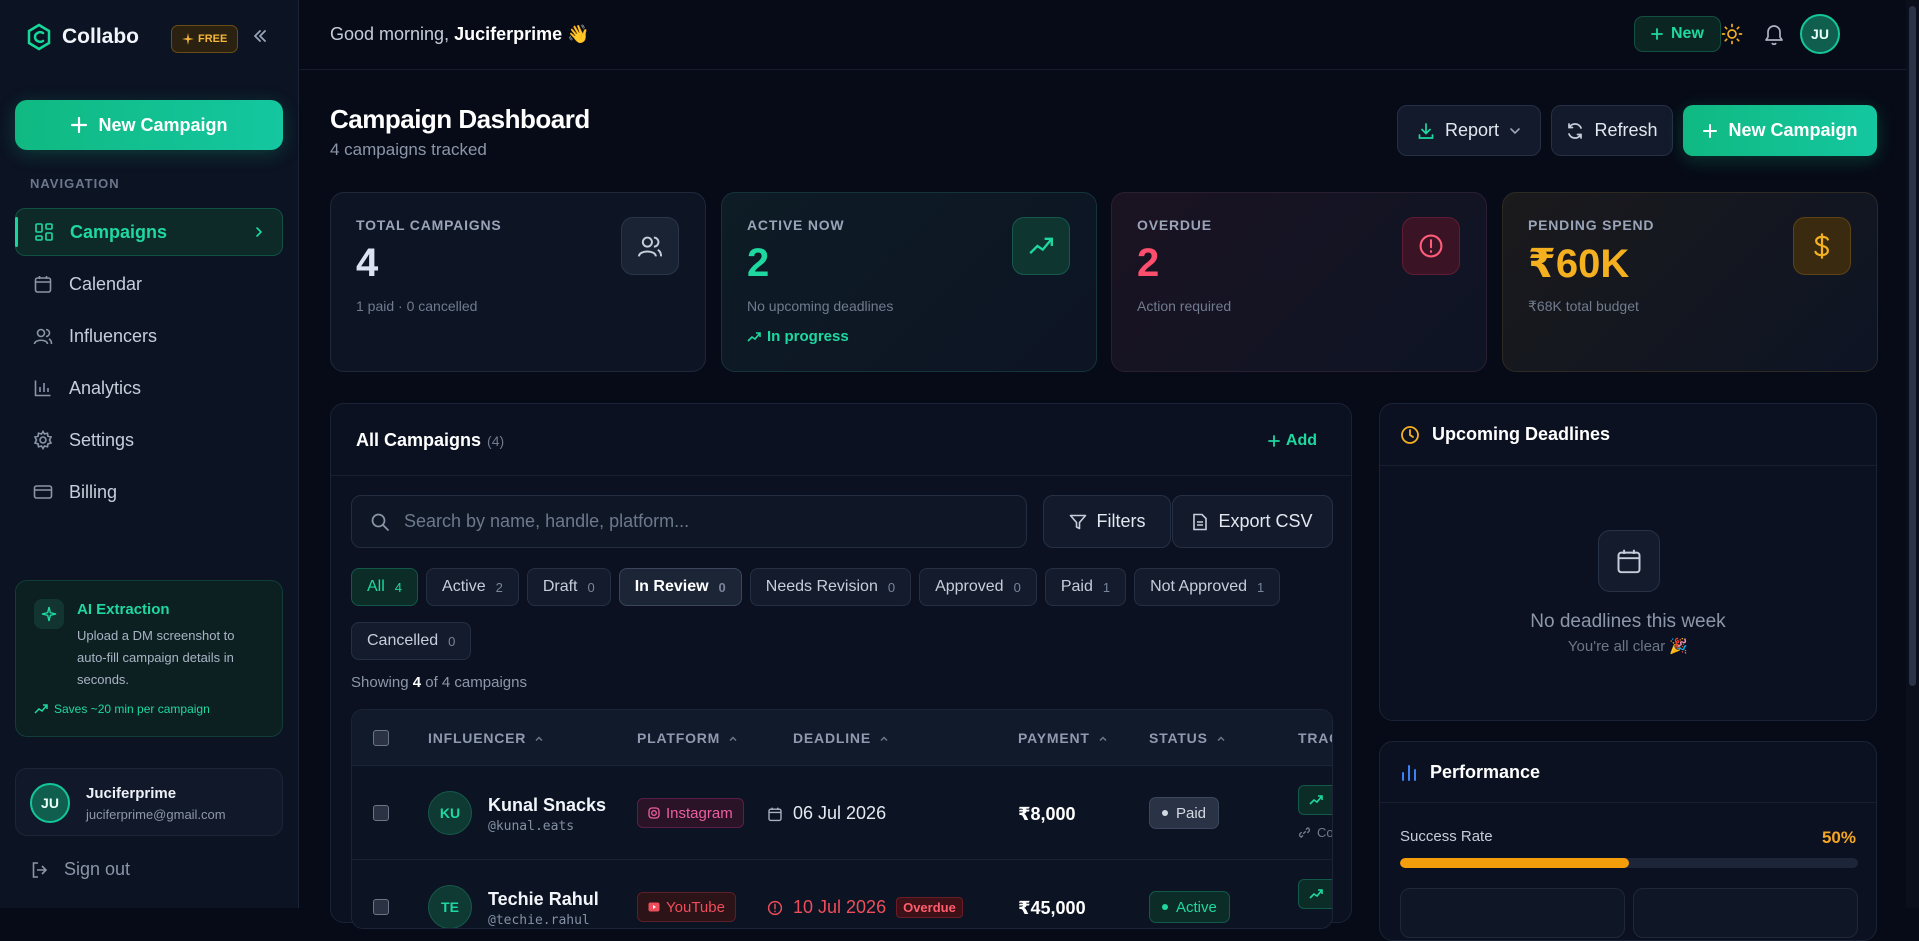  Describe the element at coordinates (381, 738) in the screenshot. I see `select-all-checkbox` at that location.